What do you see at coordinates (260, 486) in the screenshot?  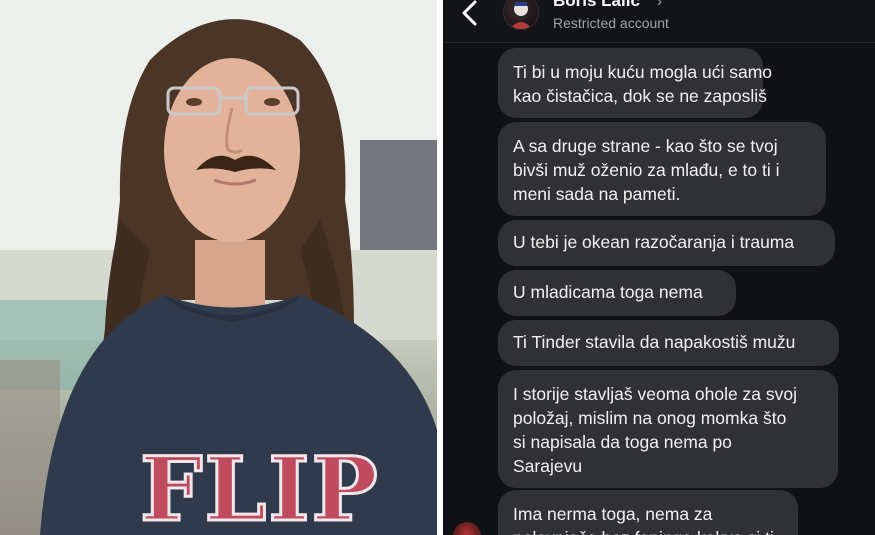 I see `shirt-print-text: FLIP` at bounding box center [260, 486].